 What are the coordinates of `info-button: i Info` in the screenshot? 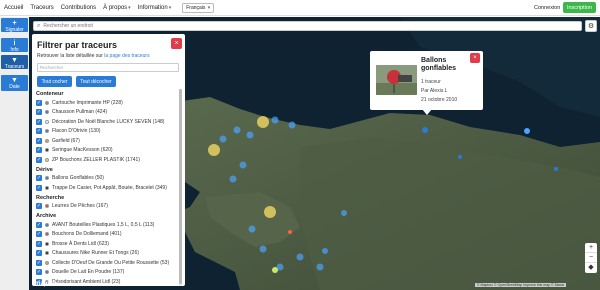 It's located at (14, 45).